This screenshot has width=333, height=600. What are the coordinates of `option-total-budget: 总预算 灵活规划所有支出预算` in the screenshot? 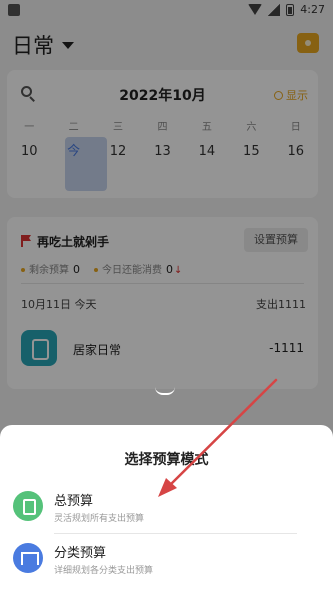 It's located at (166, 511).